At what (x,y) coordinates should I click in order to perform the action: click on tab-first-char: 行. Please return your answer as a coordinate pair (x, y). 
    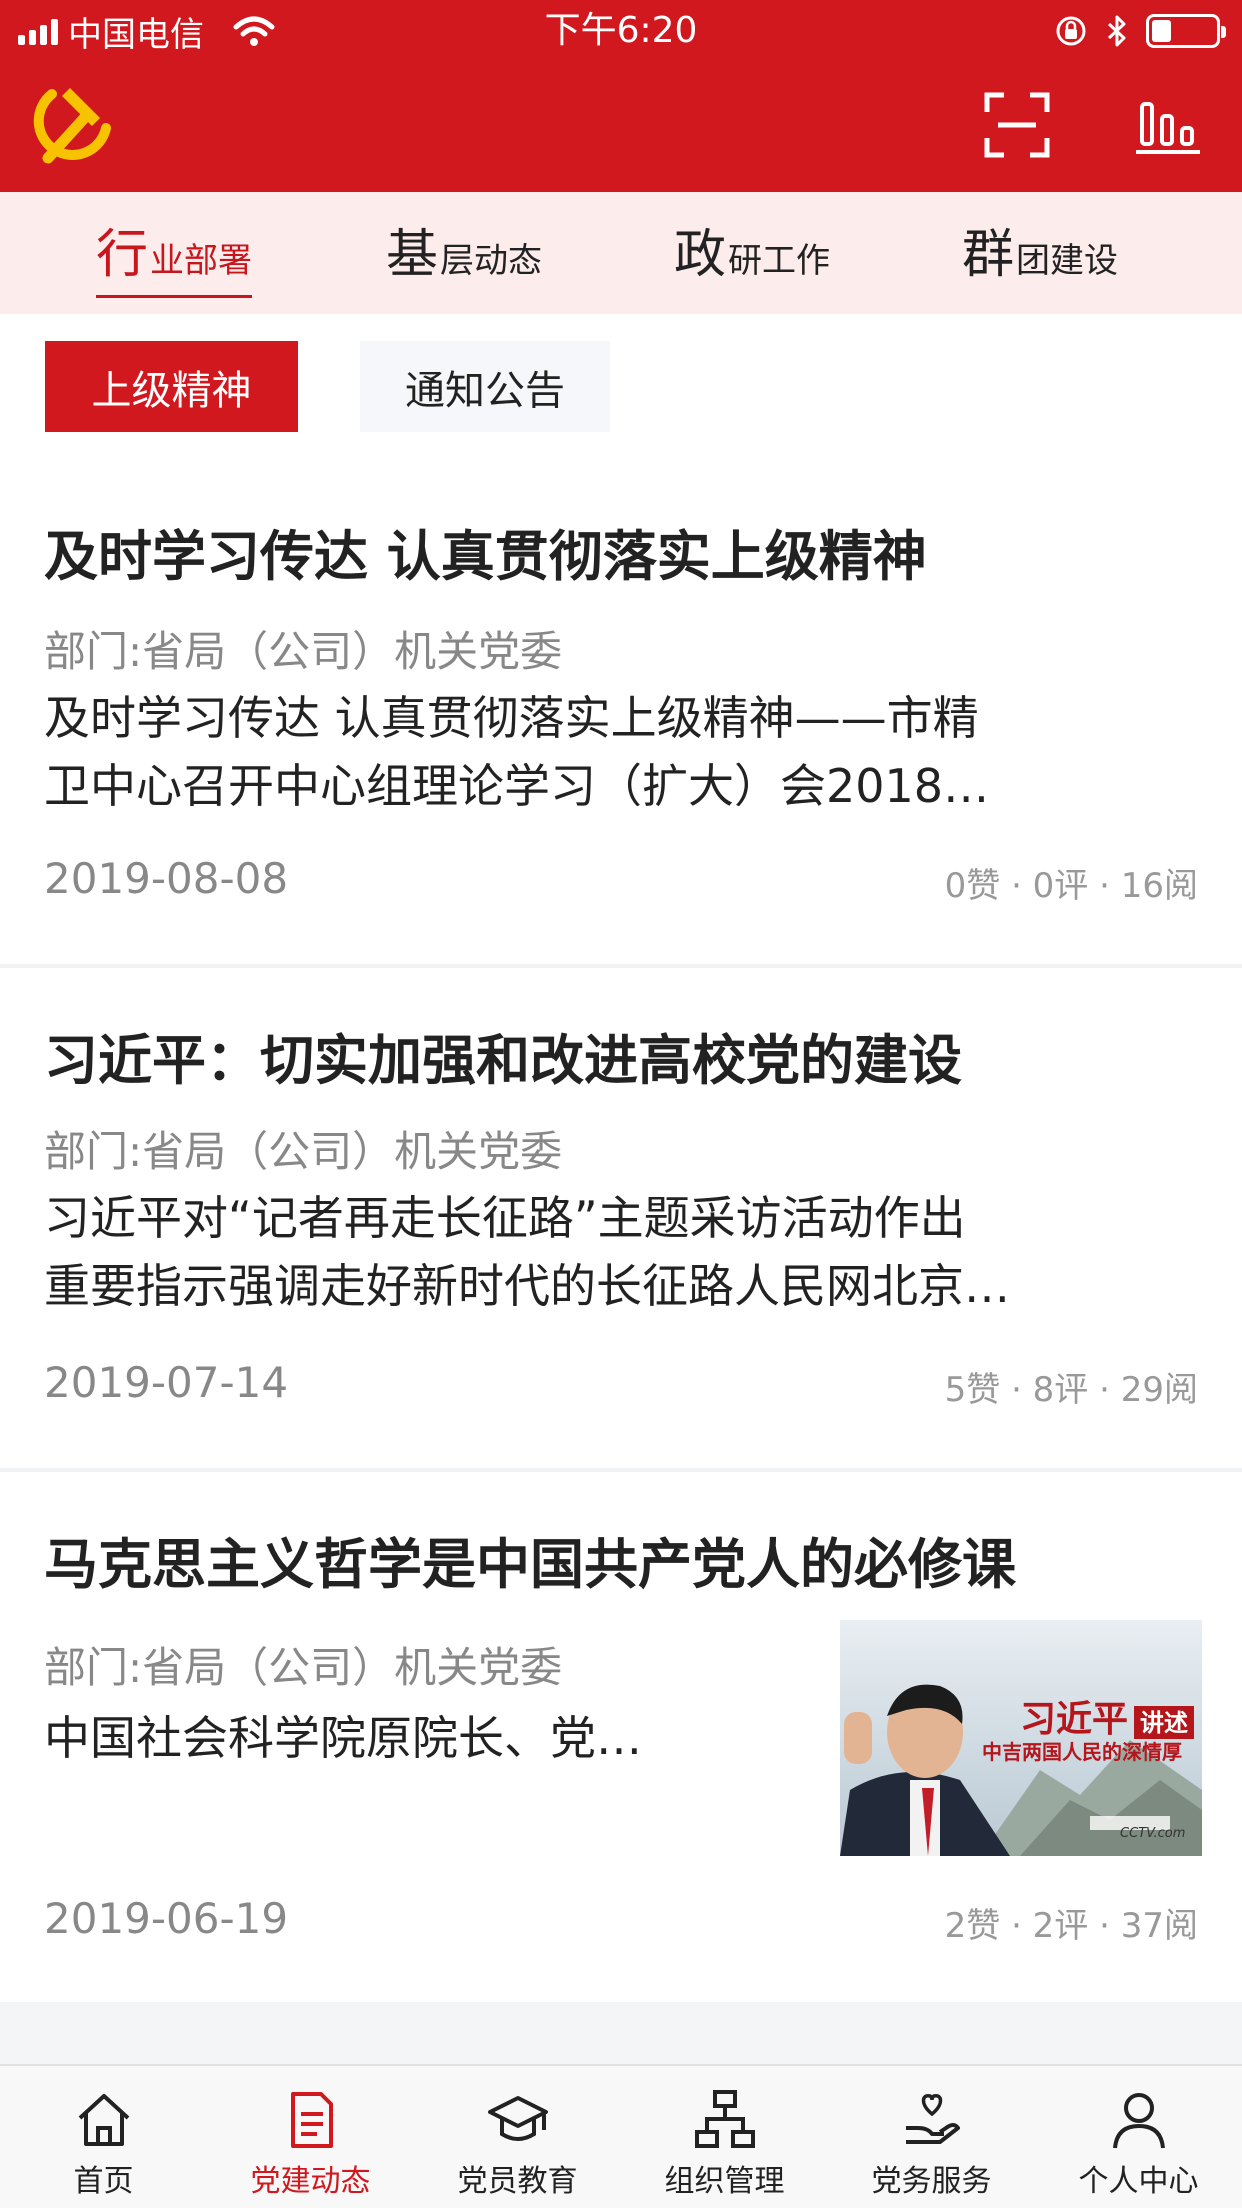
    Looking at the image, I should click on (122, 255).